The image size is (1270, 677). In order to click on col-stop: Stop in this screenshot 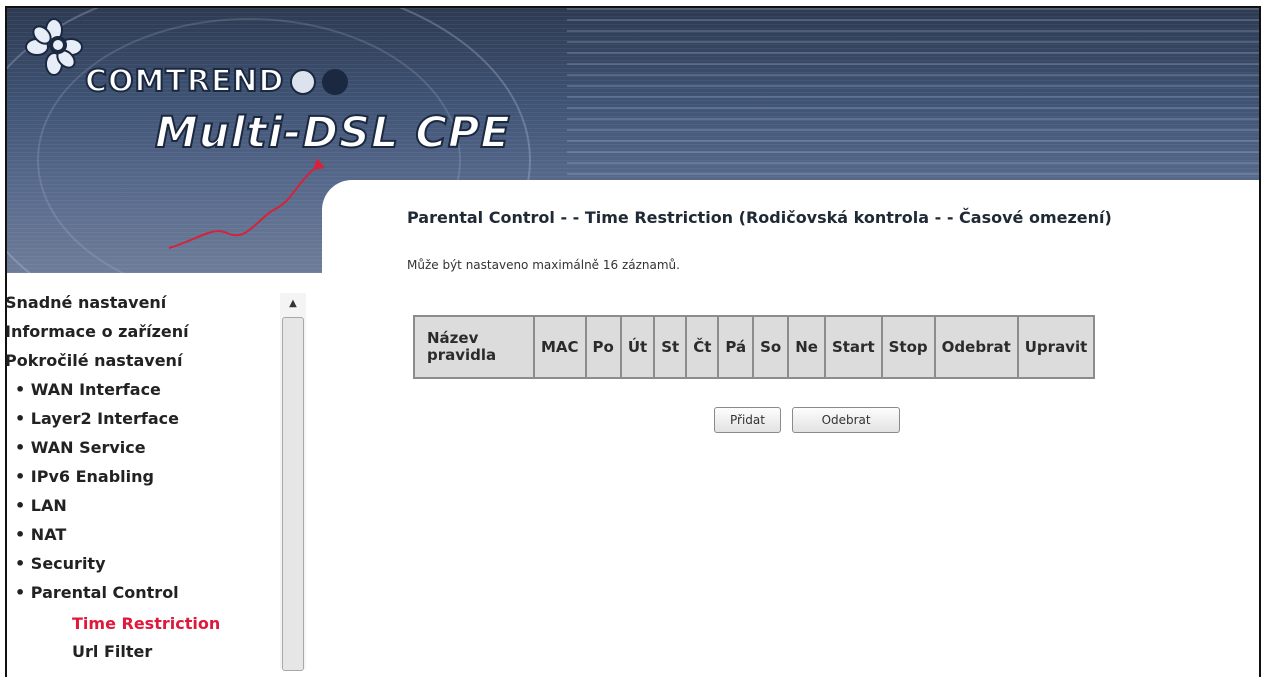, I will do `click(908, 347)`.